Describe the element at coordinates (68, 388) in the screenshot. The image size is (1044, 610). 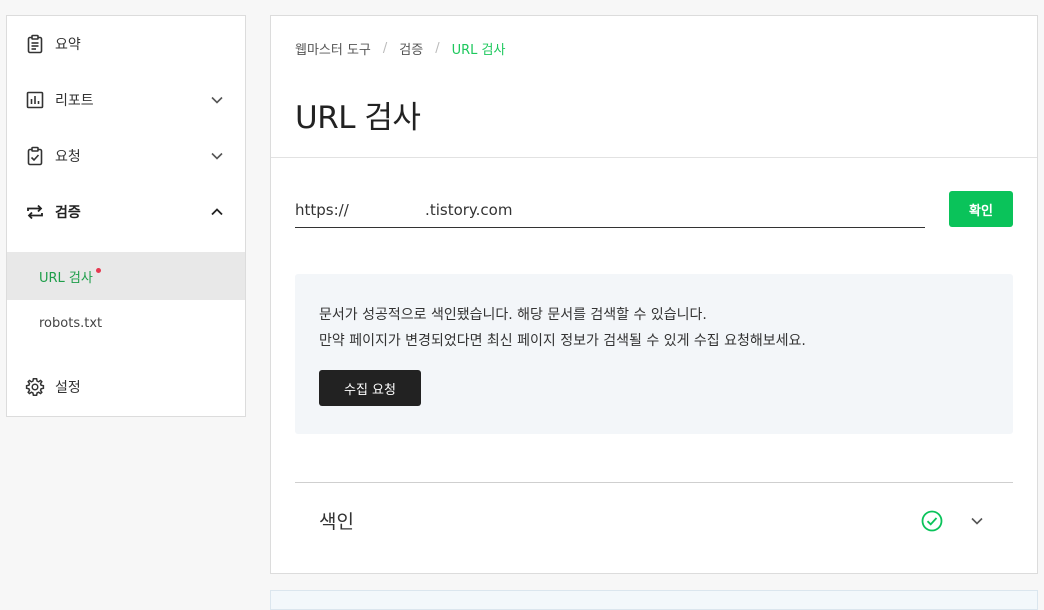
I see `sidebar-item-label: 설정` at that location.